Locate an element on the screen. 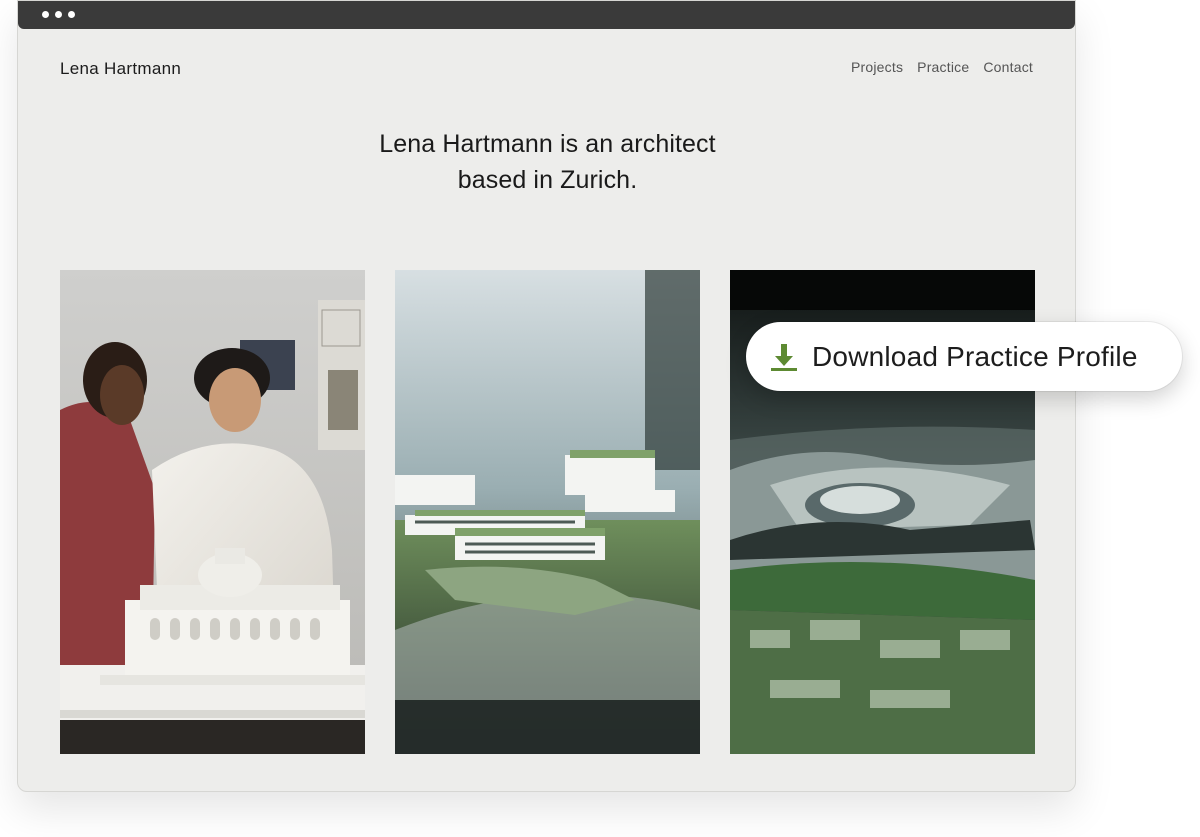  project-photo-team-model is located at coordinates (212, 512).